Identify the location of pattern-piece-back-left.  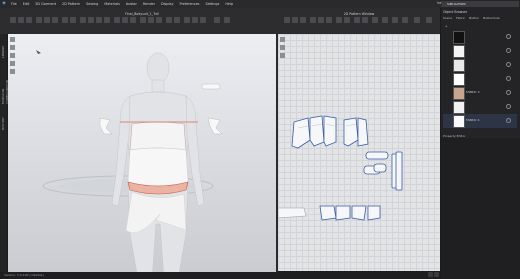
(351, 132).